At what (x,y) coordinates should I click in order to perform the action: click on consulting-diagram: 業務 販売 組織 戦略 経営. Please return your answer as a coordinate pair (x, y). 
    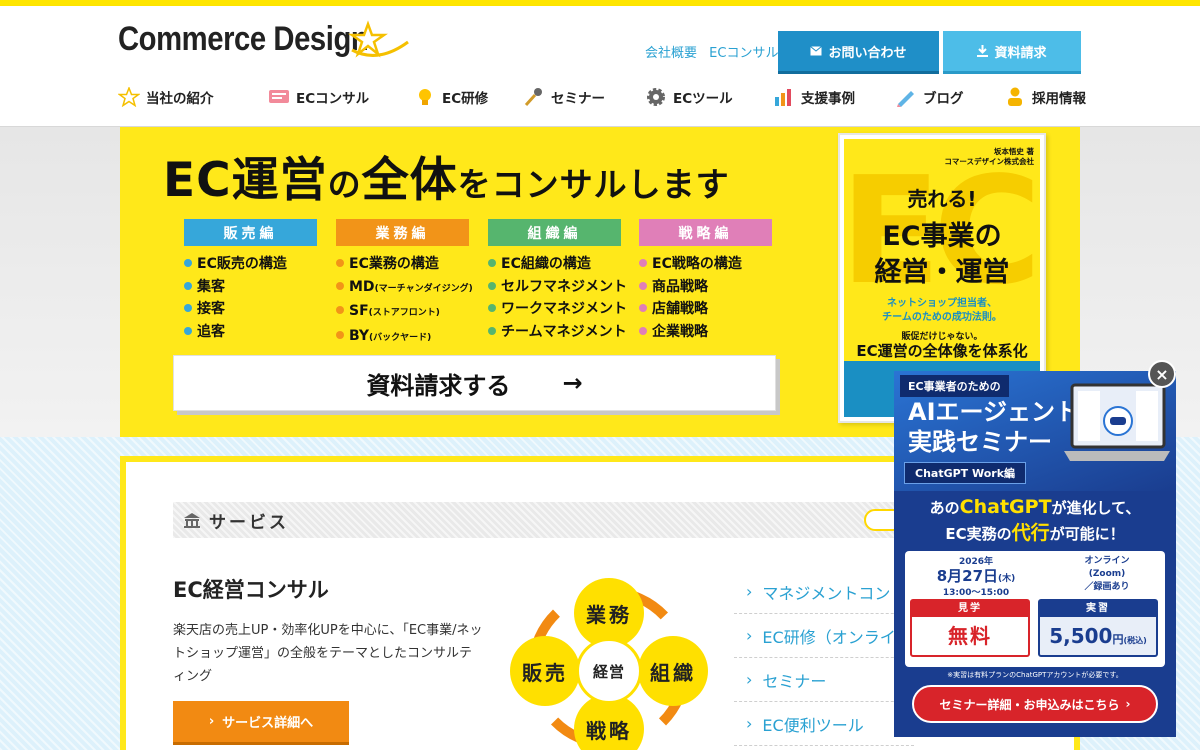
    Looking at the image, I should click on (609, 662).